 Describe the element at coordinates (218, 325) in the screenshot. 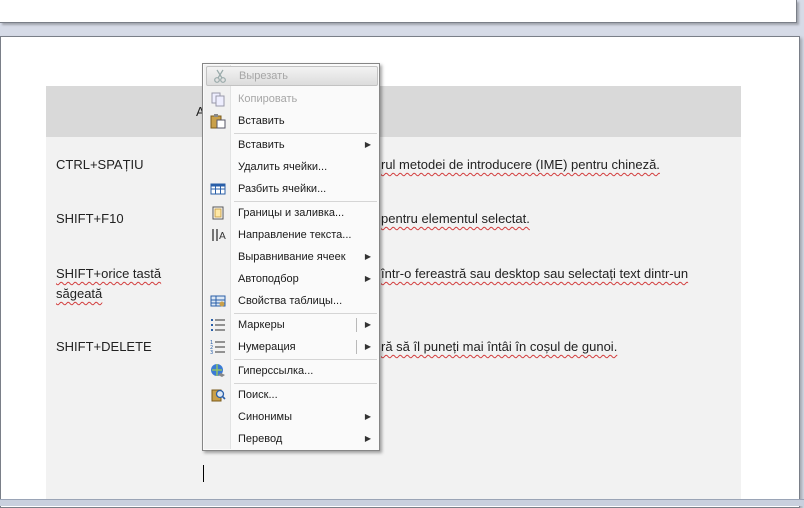

I see `bullets-icon` at that location.